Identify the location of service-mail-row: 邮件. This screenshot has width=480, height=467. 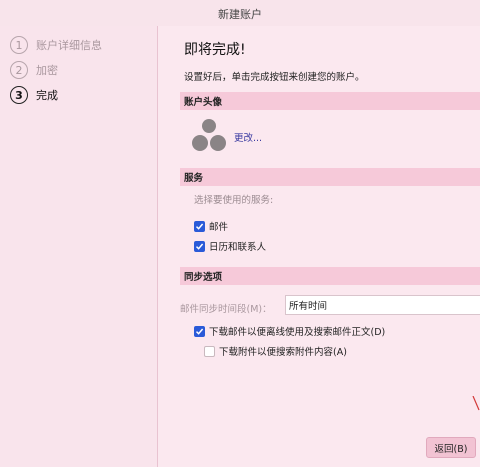
(211, 226).